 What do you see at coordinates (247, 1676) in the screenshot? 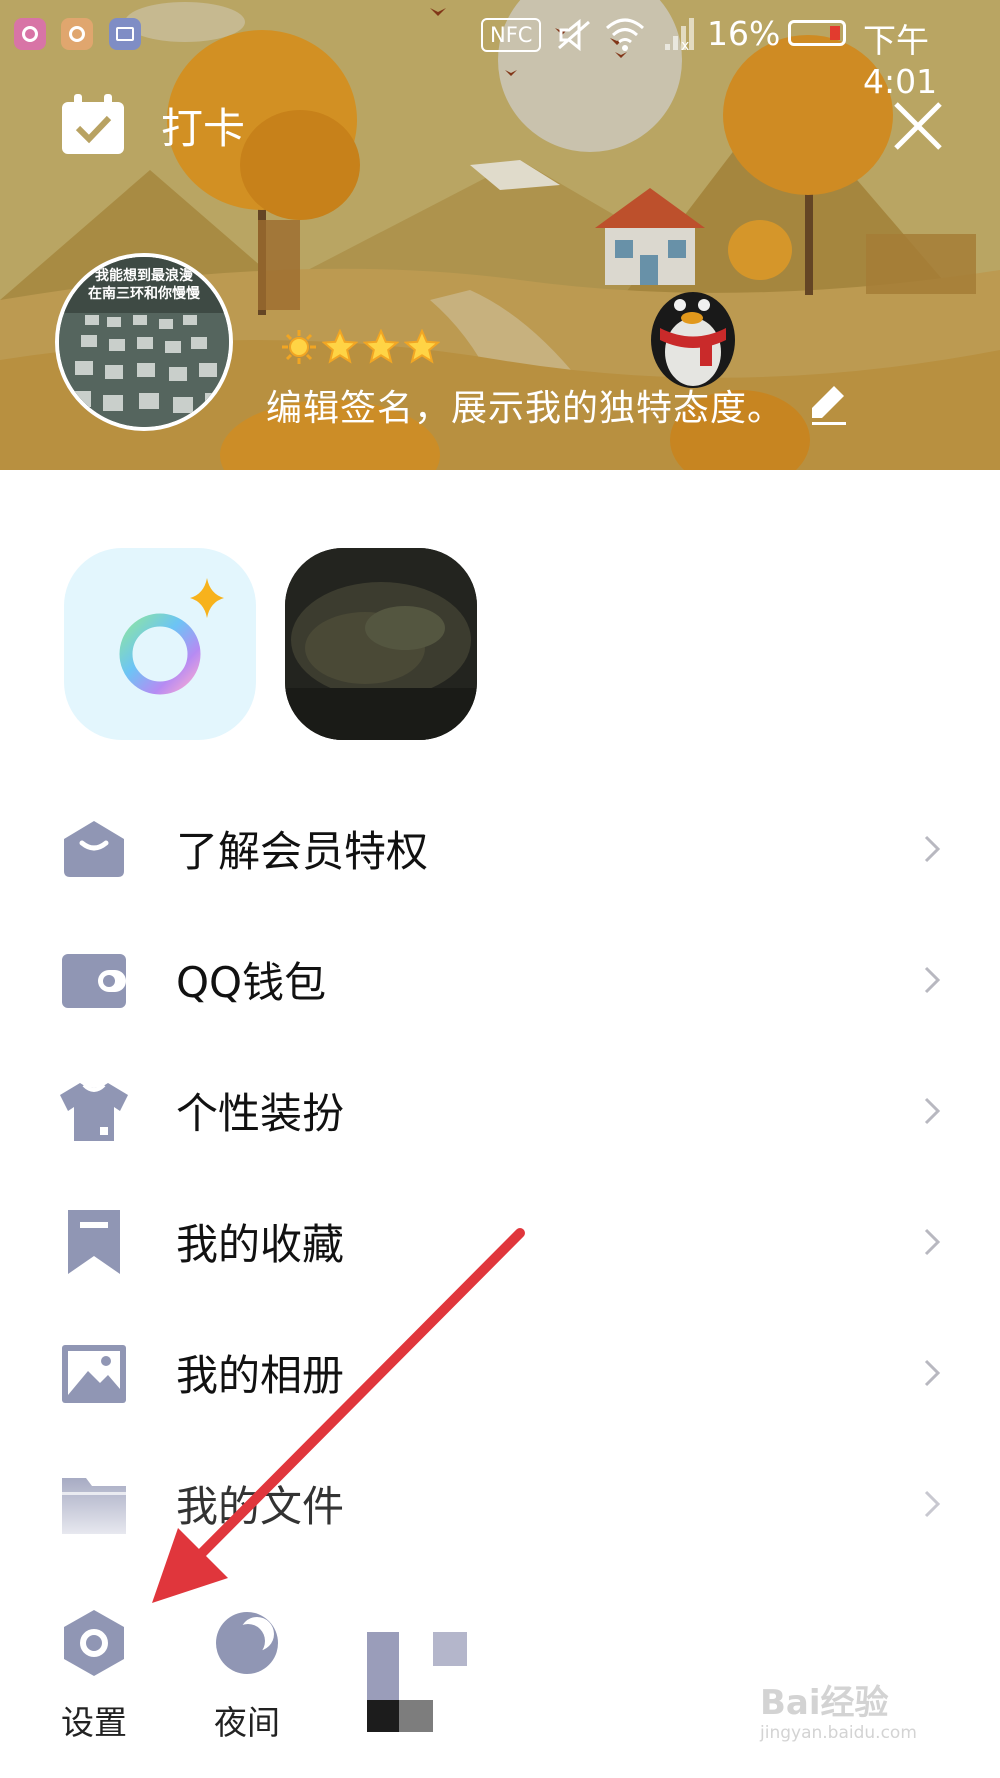
I see `night-mode-button: 夜间` at bounding box center [247, 1676].